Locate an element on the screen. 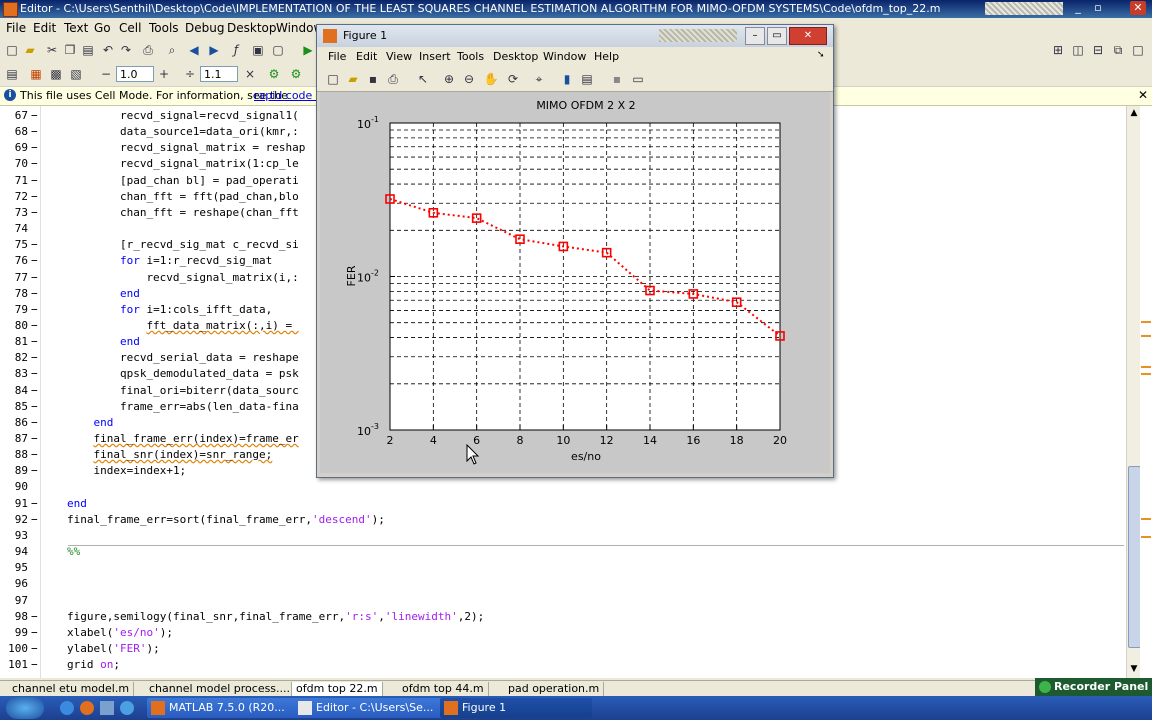  tab-pad-operation: pad operation.m is located at coordinates (554, 689).